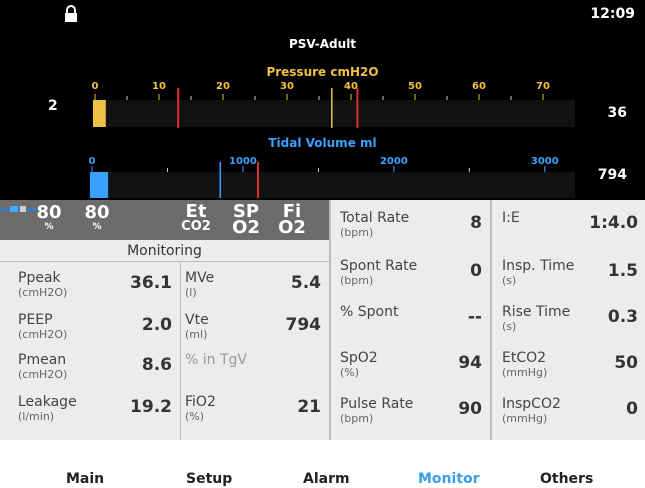 The image size is (645, 488). What do you see at coordinates (85, 479) in the screenshot?
I see `nav-main: Main` at bounding box center [85, 479].